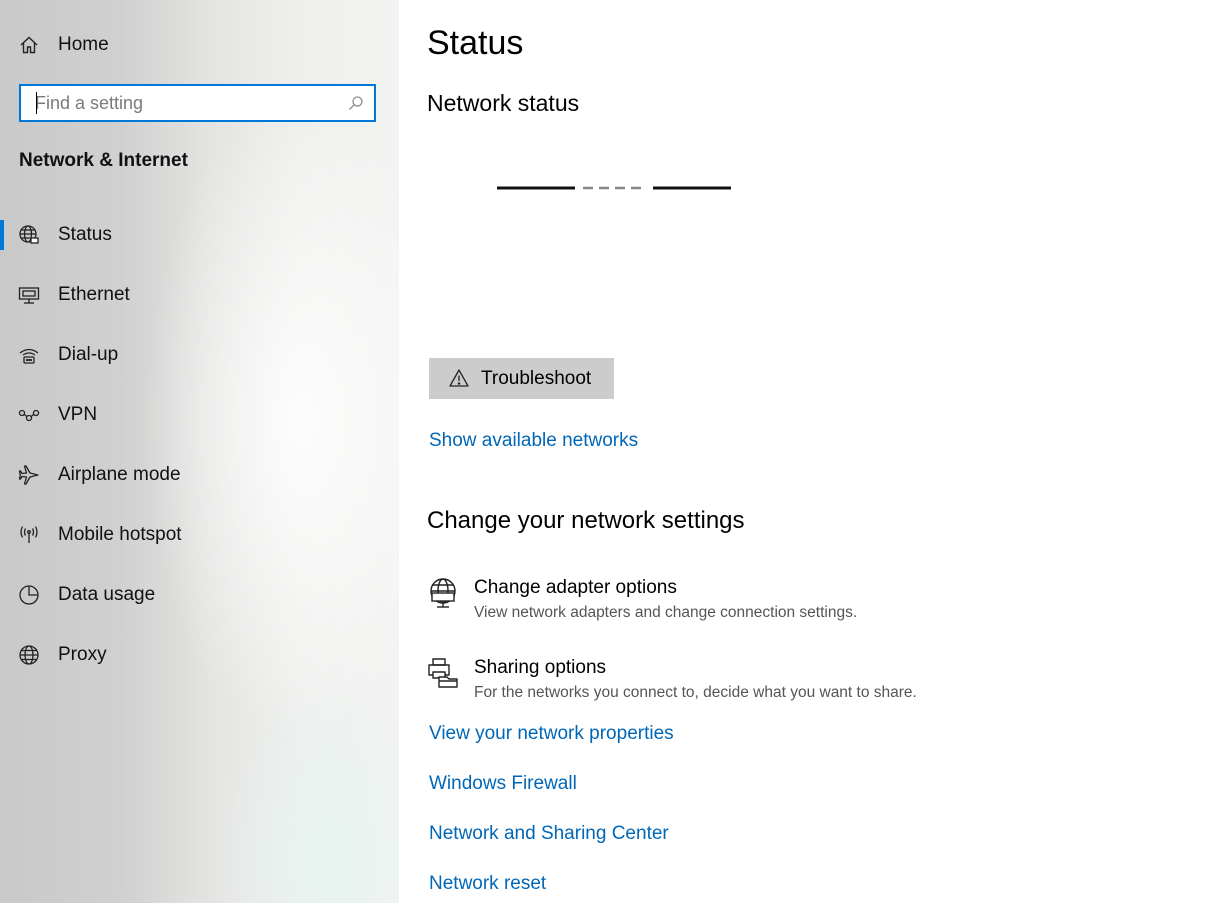 Image resolution: width=1231 pixels, height=903 pixels. What do you see at coordinates (94, 294) in the screenshot?
I see `sidebar-item-label: Ethernet` at bounding box center [94, 294].